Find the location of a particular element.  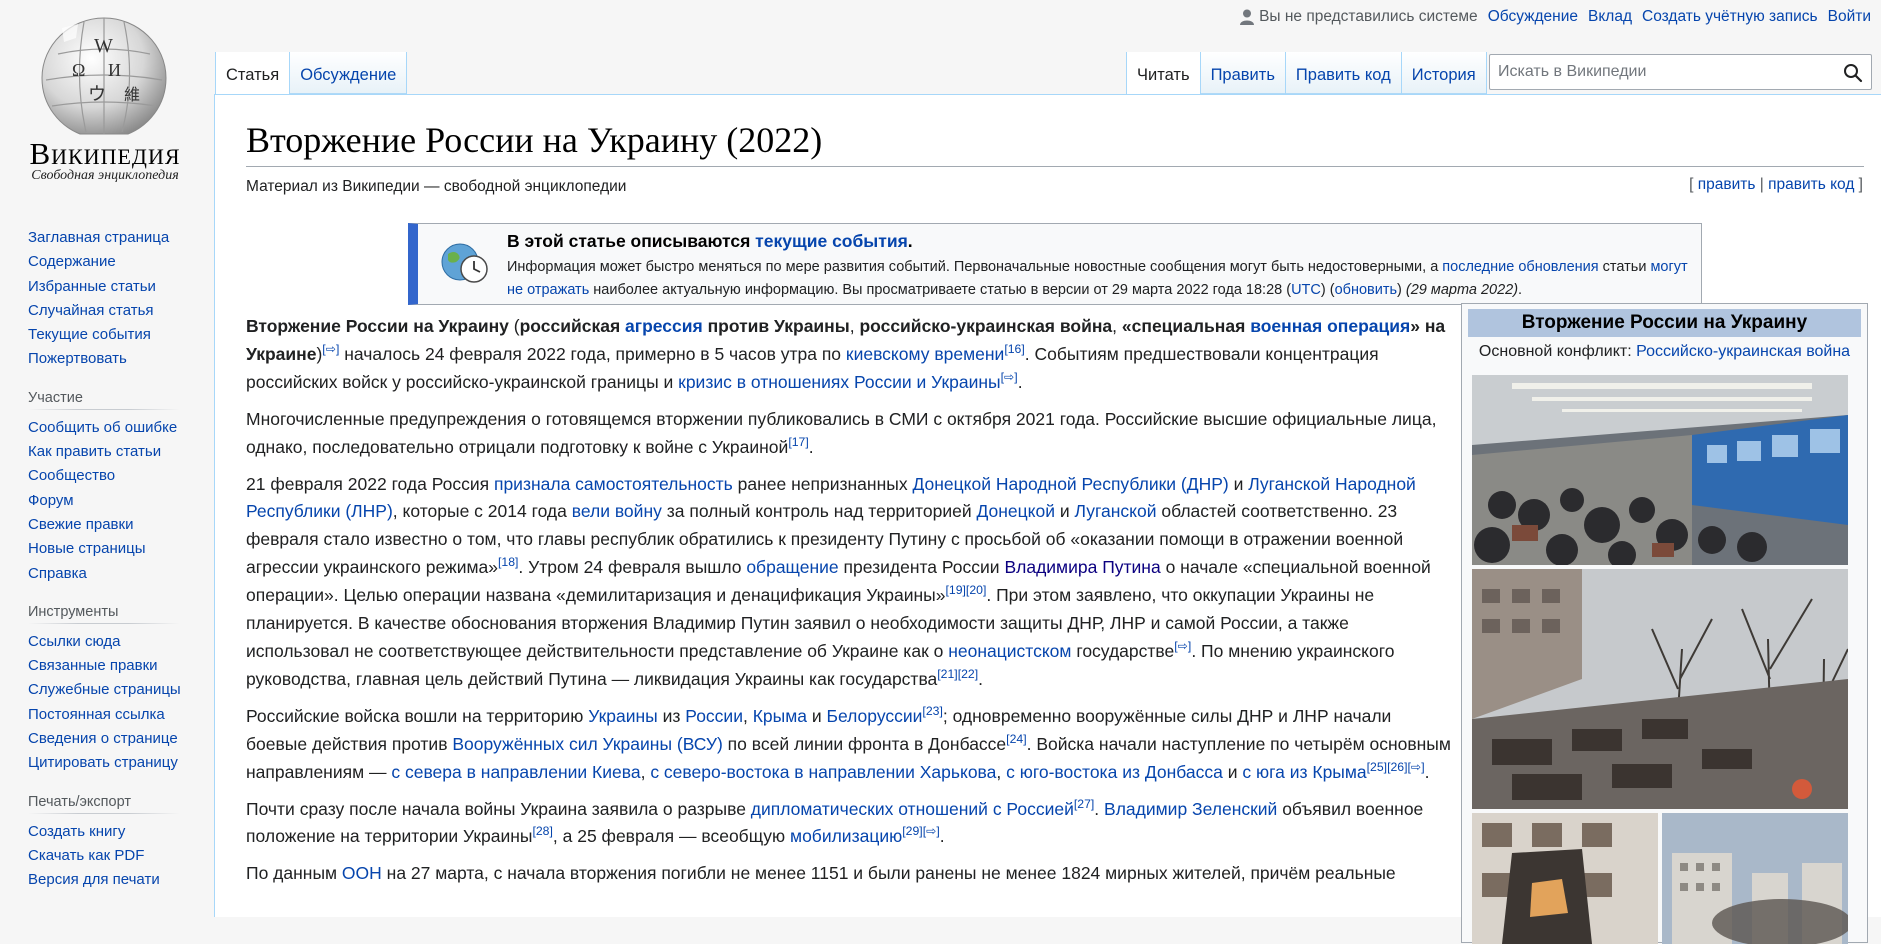

sidebar-item-community: Сообщество is located at coordinates (71, 475).